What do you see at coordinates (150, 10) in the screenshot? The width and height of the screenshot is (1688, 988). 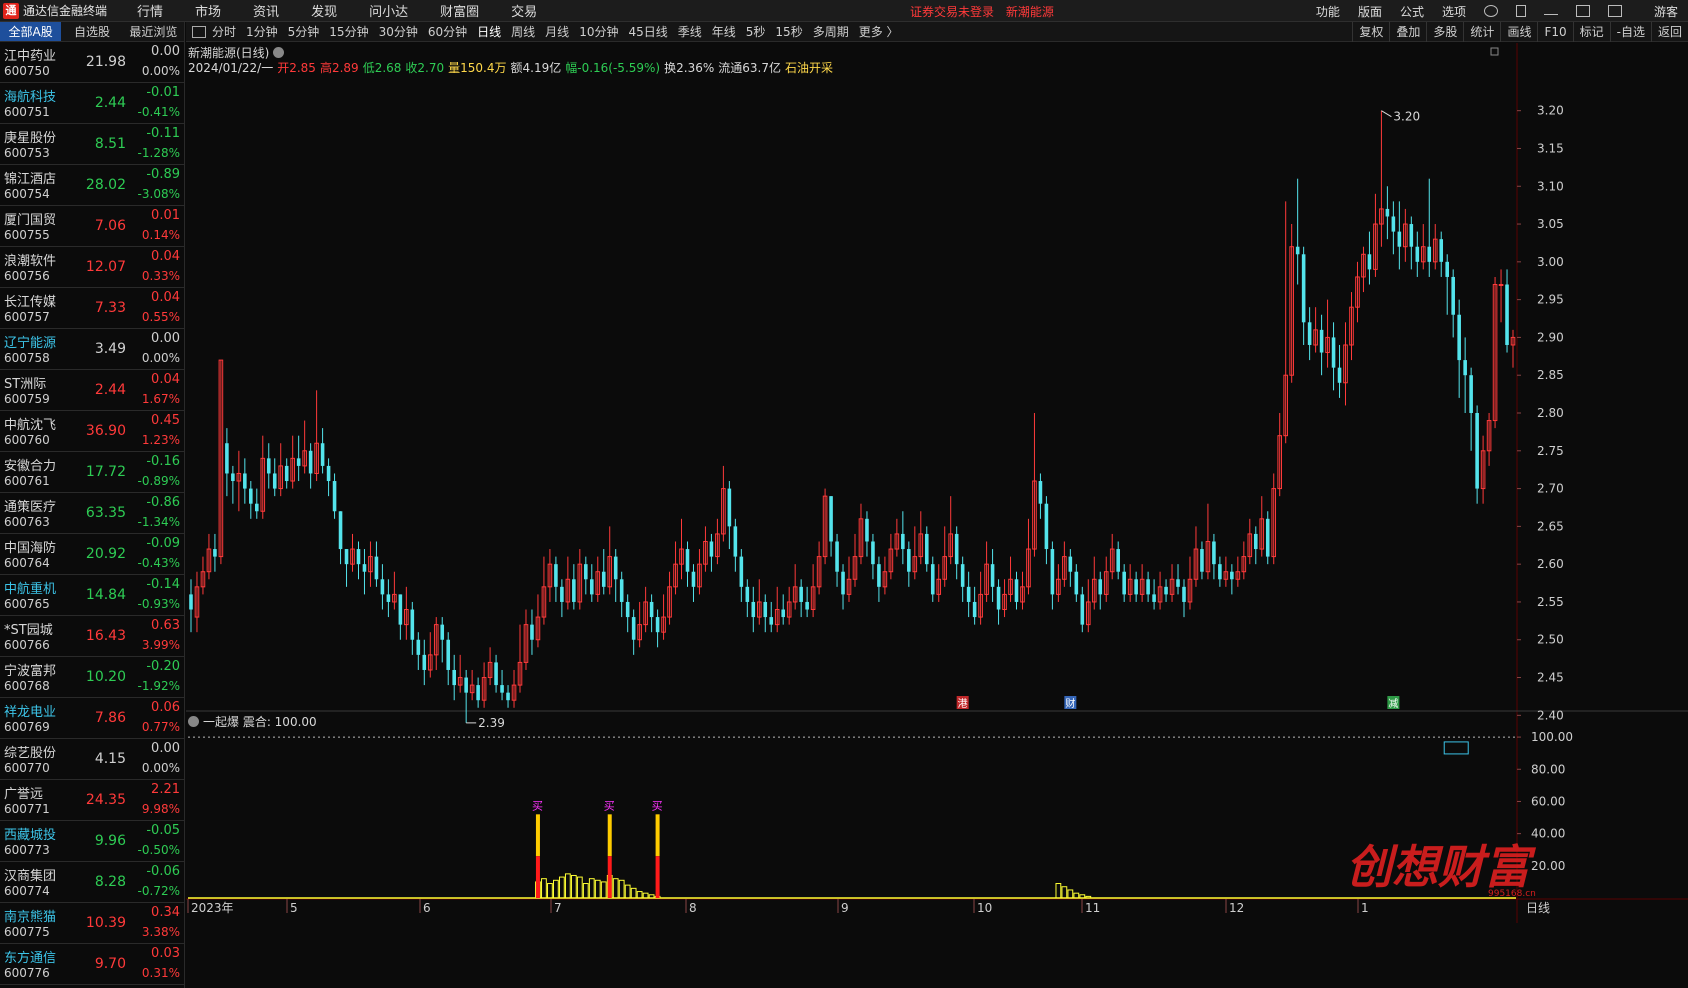 I see `menu-quotes: 行情` at bounding box center [150, 10].